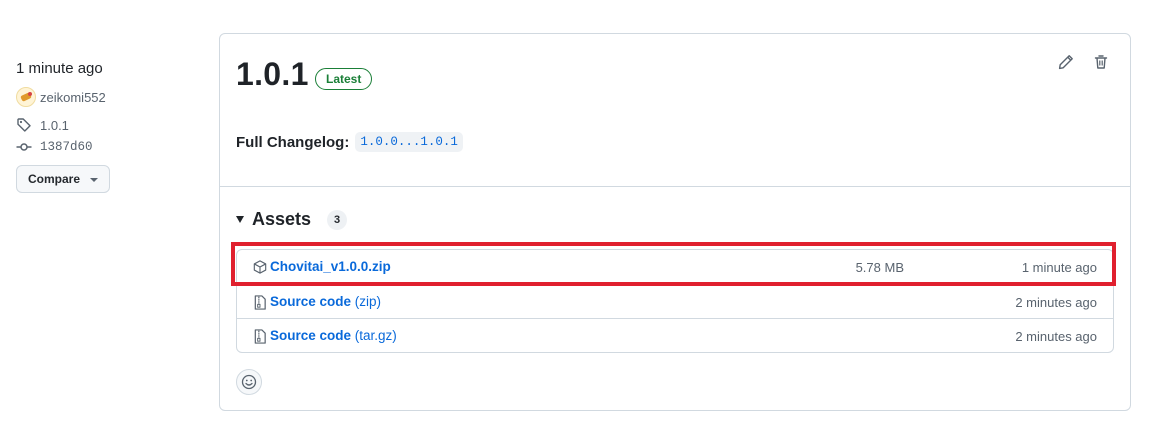 The height and width of the screenshot is (425, 1164). I want to click on asset-link: Source code (tar.gz), so click(333, 335).